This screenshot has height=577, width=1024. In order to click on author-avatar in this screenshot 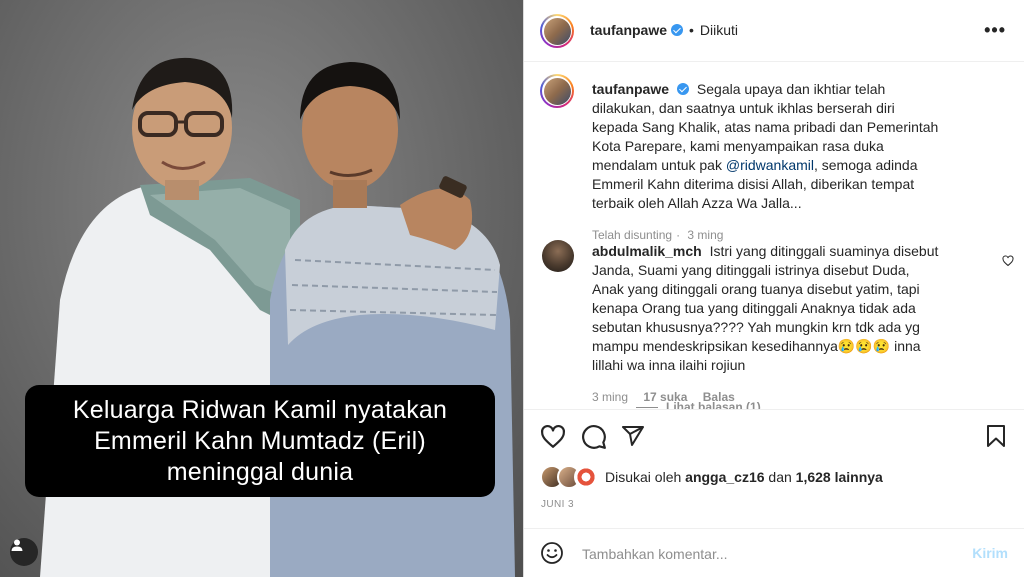, I will do `click(557, 31)`.